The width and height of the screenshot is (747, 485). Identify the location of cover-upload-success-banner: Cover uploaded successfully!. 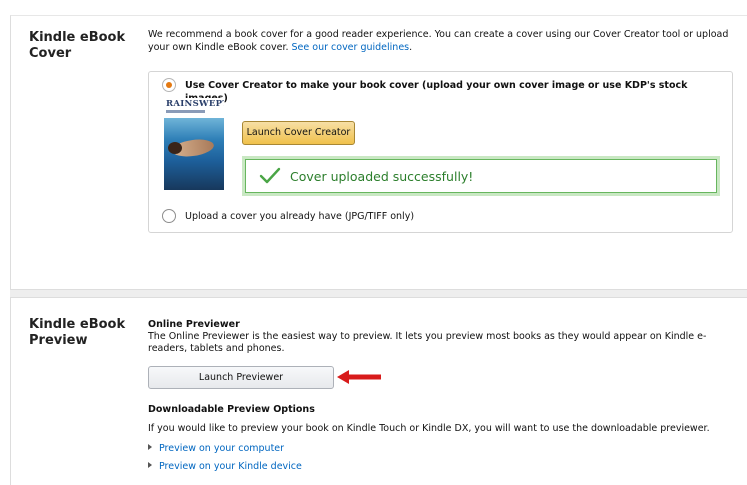
(481, 176).